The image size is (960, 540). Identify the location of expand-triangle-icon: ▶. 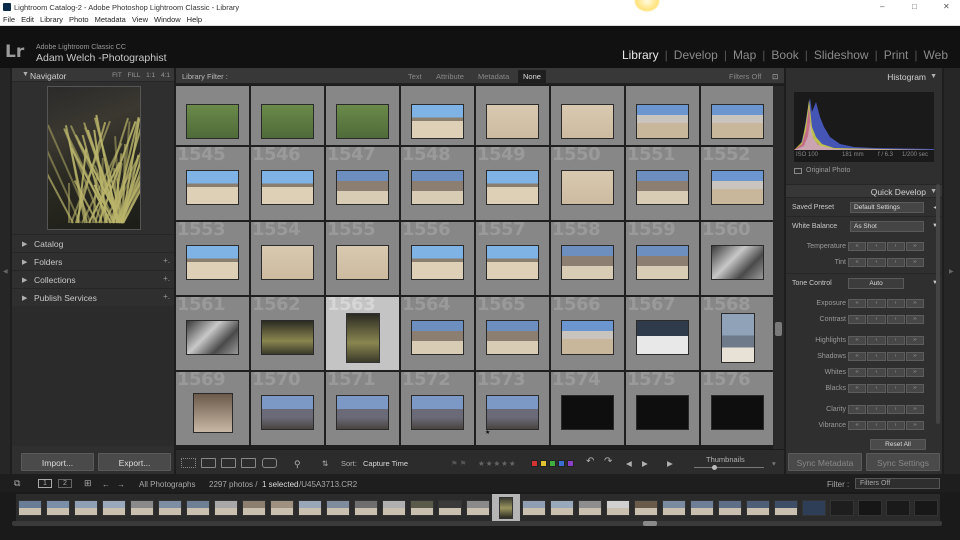
(24, 262).